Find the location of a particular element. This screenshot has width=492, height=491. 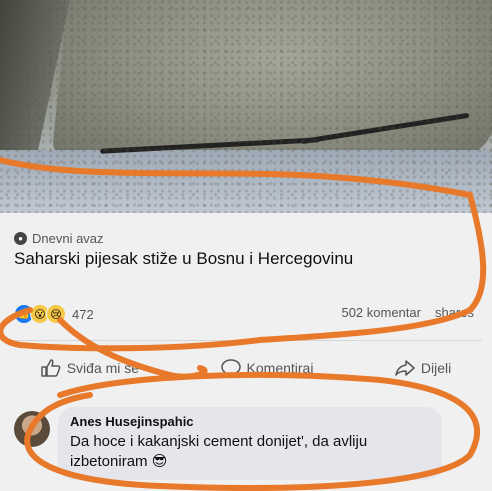

like-button: Sviđa mi se is located at coordinates (90, 368).